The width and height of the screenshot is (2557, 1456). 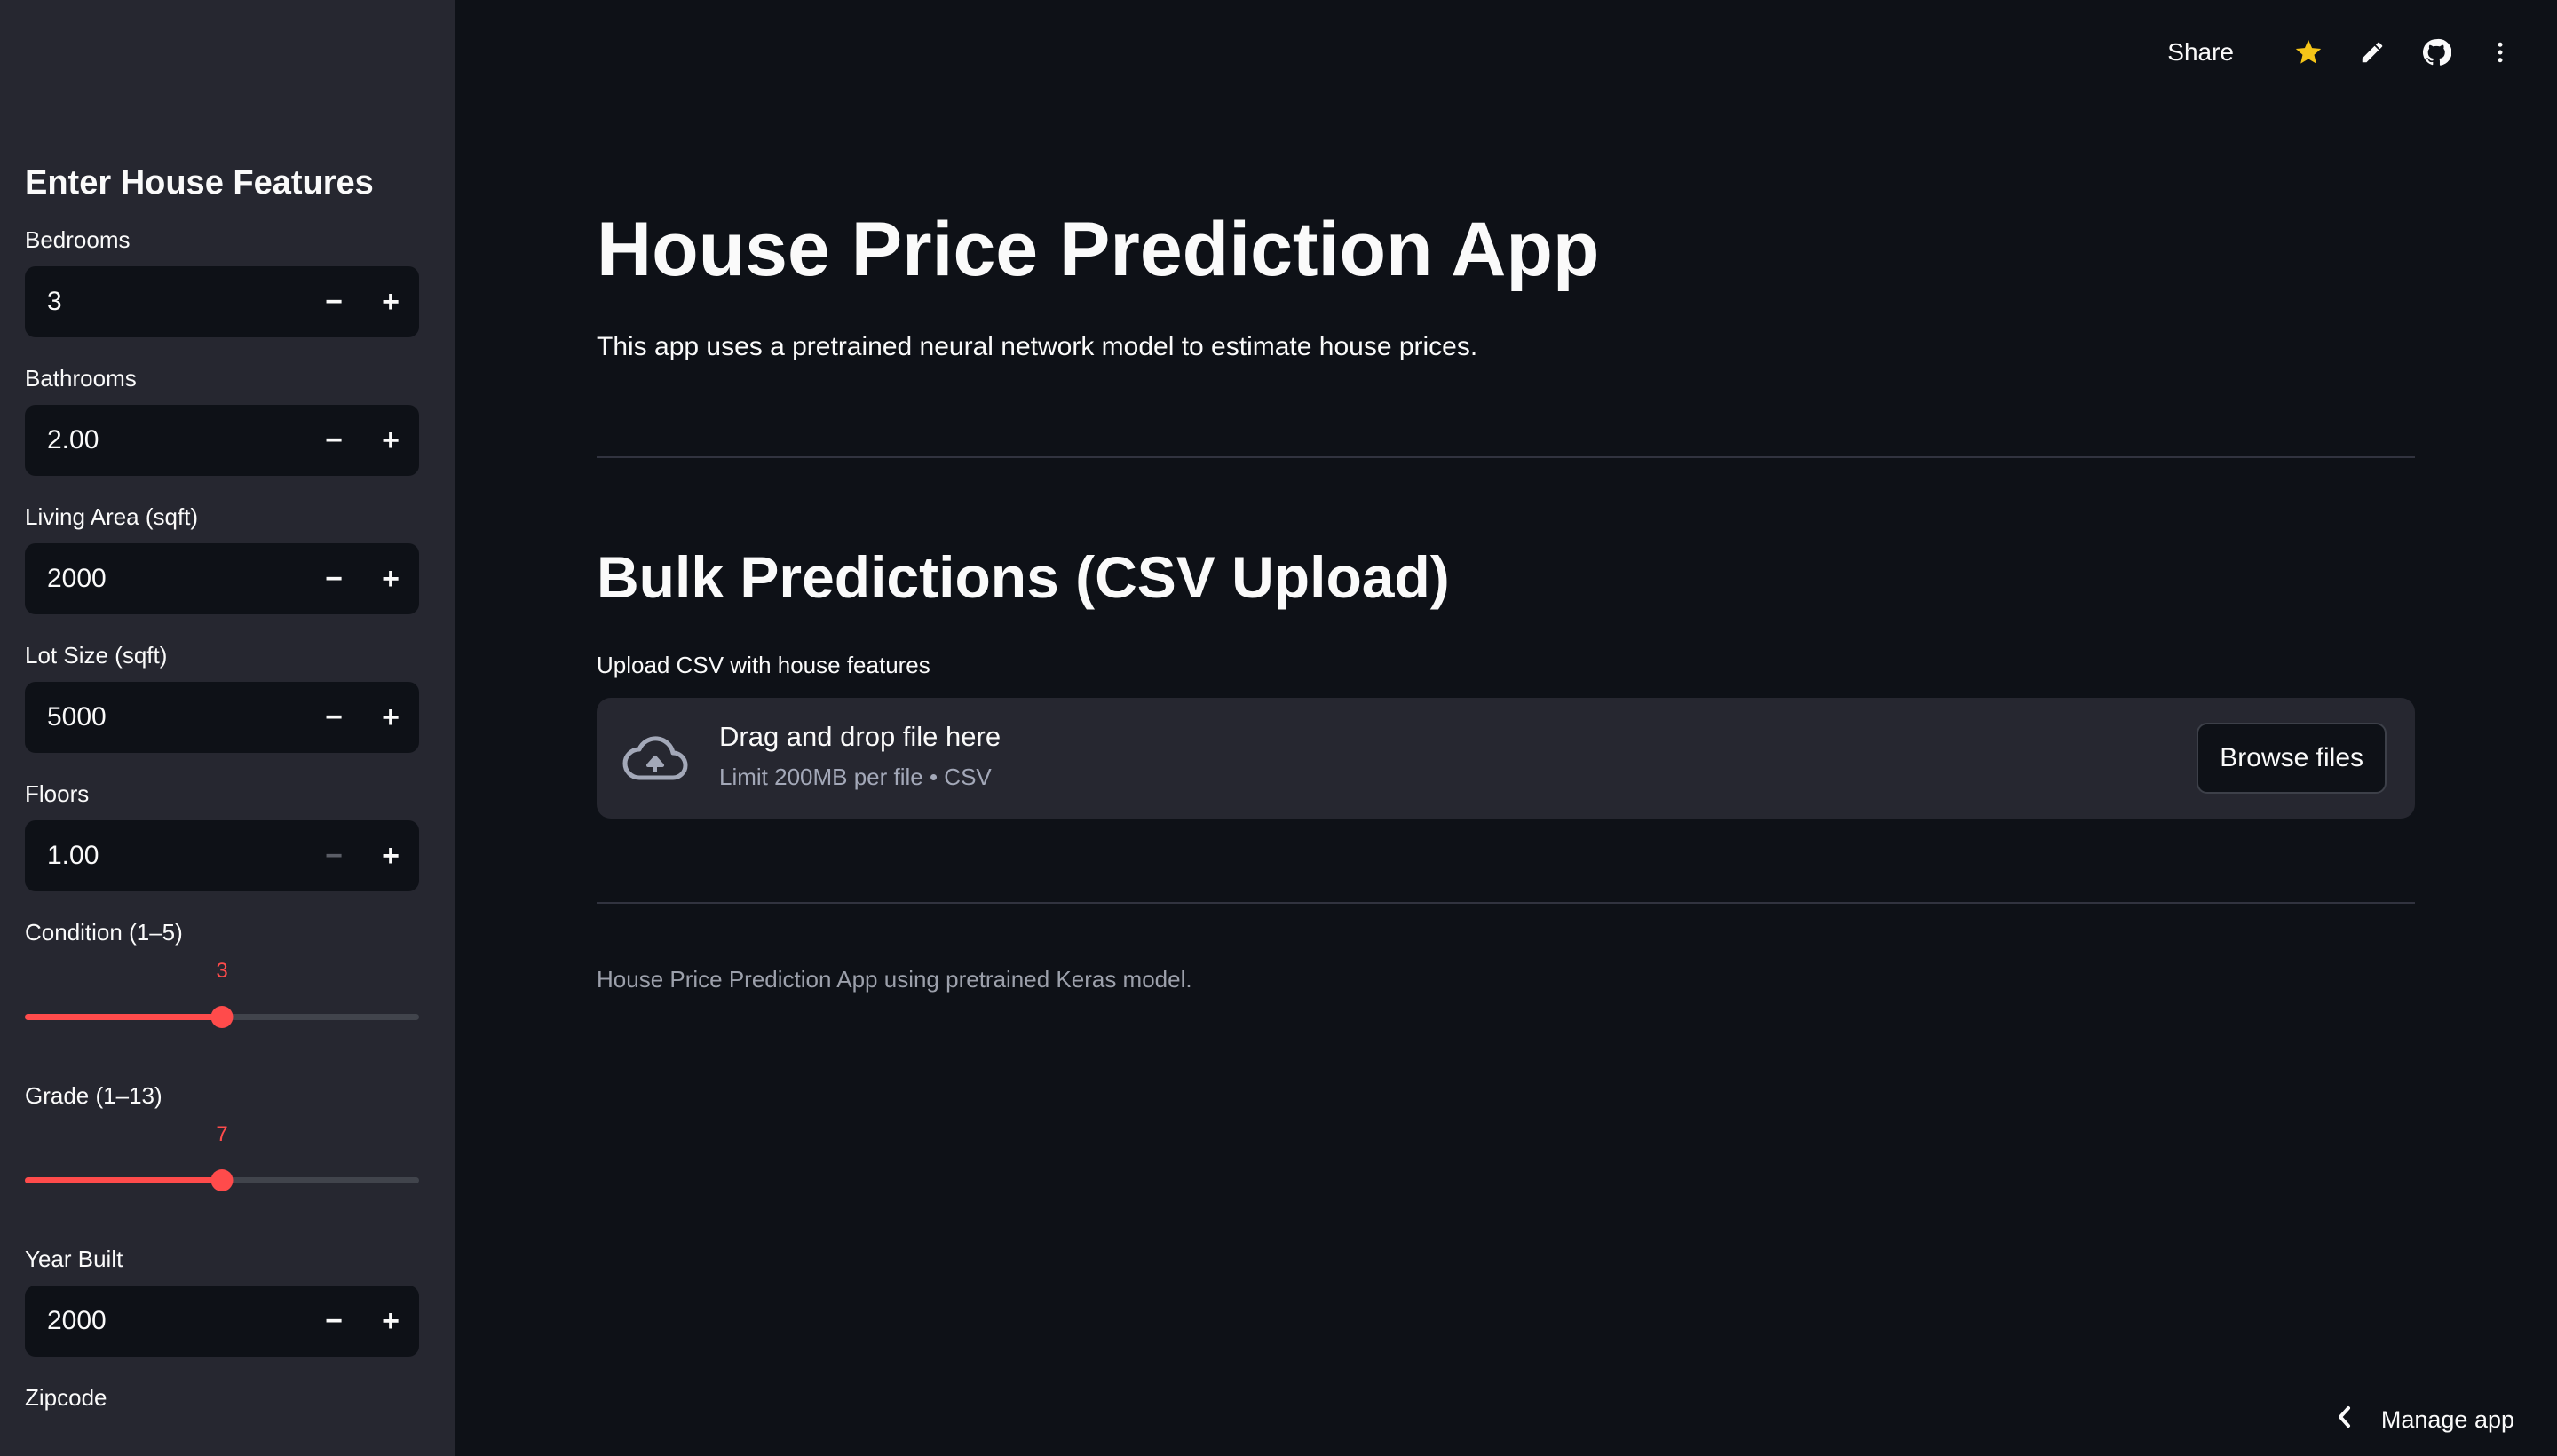 What do you see at coordinates (333, 301) in the screenshot?
I see `bedrooms-decrement-button: −` at bounding box center [333, 301].